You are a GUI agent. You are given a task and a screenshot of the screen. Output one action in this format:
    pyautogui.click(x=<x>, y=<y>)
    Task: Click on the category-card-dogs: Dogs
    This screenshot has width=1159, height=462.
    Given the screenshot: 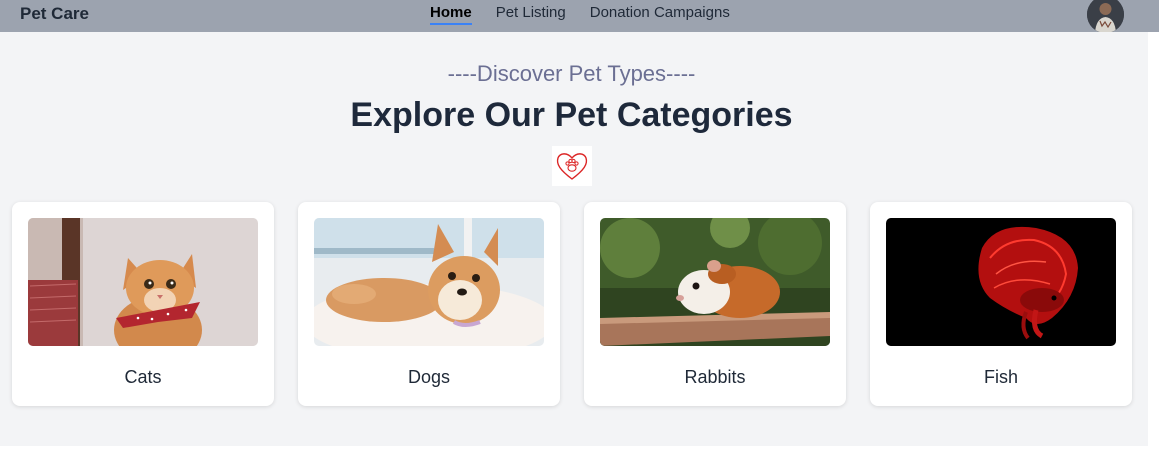 What is the action you would take?
    pyautogui.click(x=429, y=304)
    